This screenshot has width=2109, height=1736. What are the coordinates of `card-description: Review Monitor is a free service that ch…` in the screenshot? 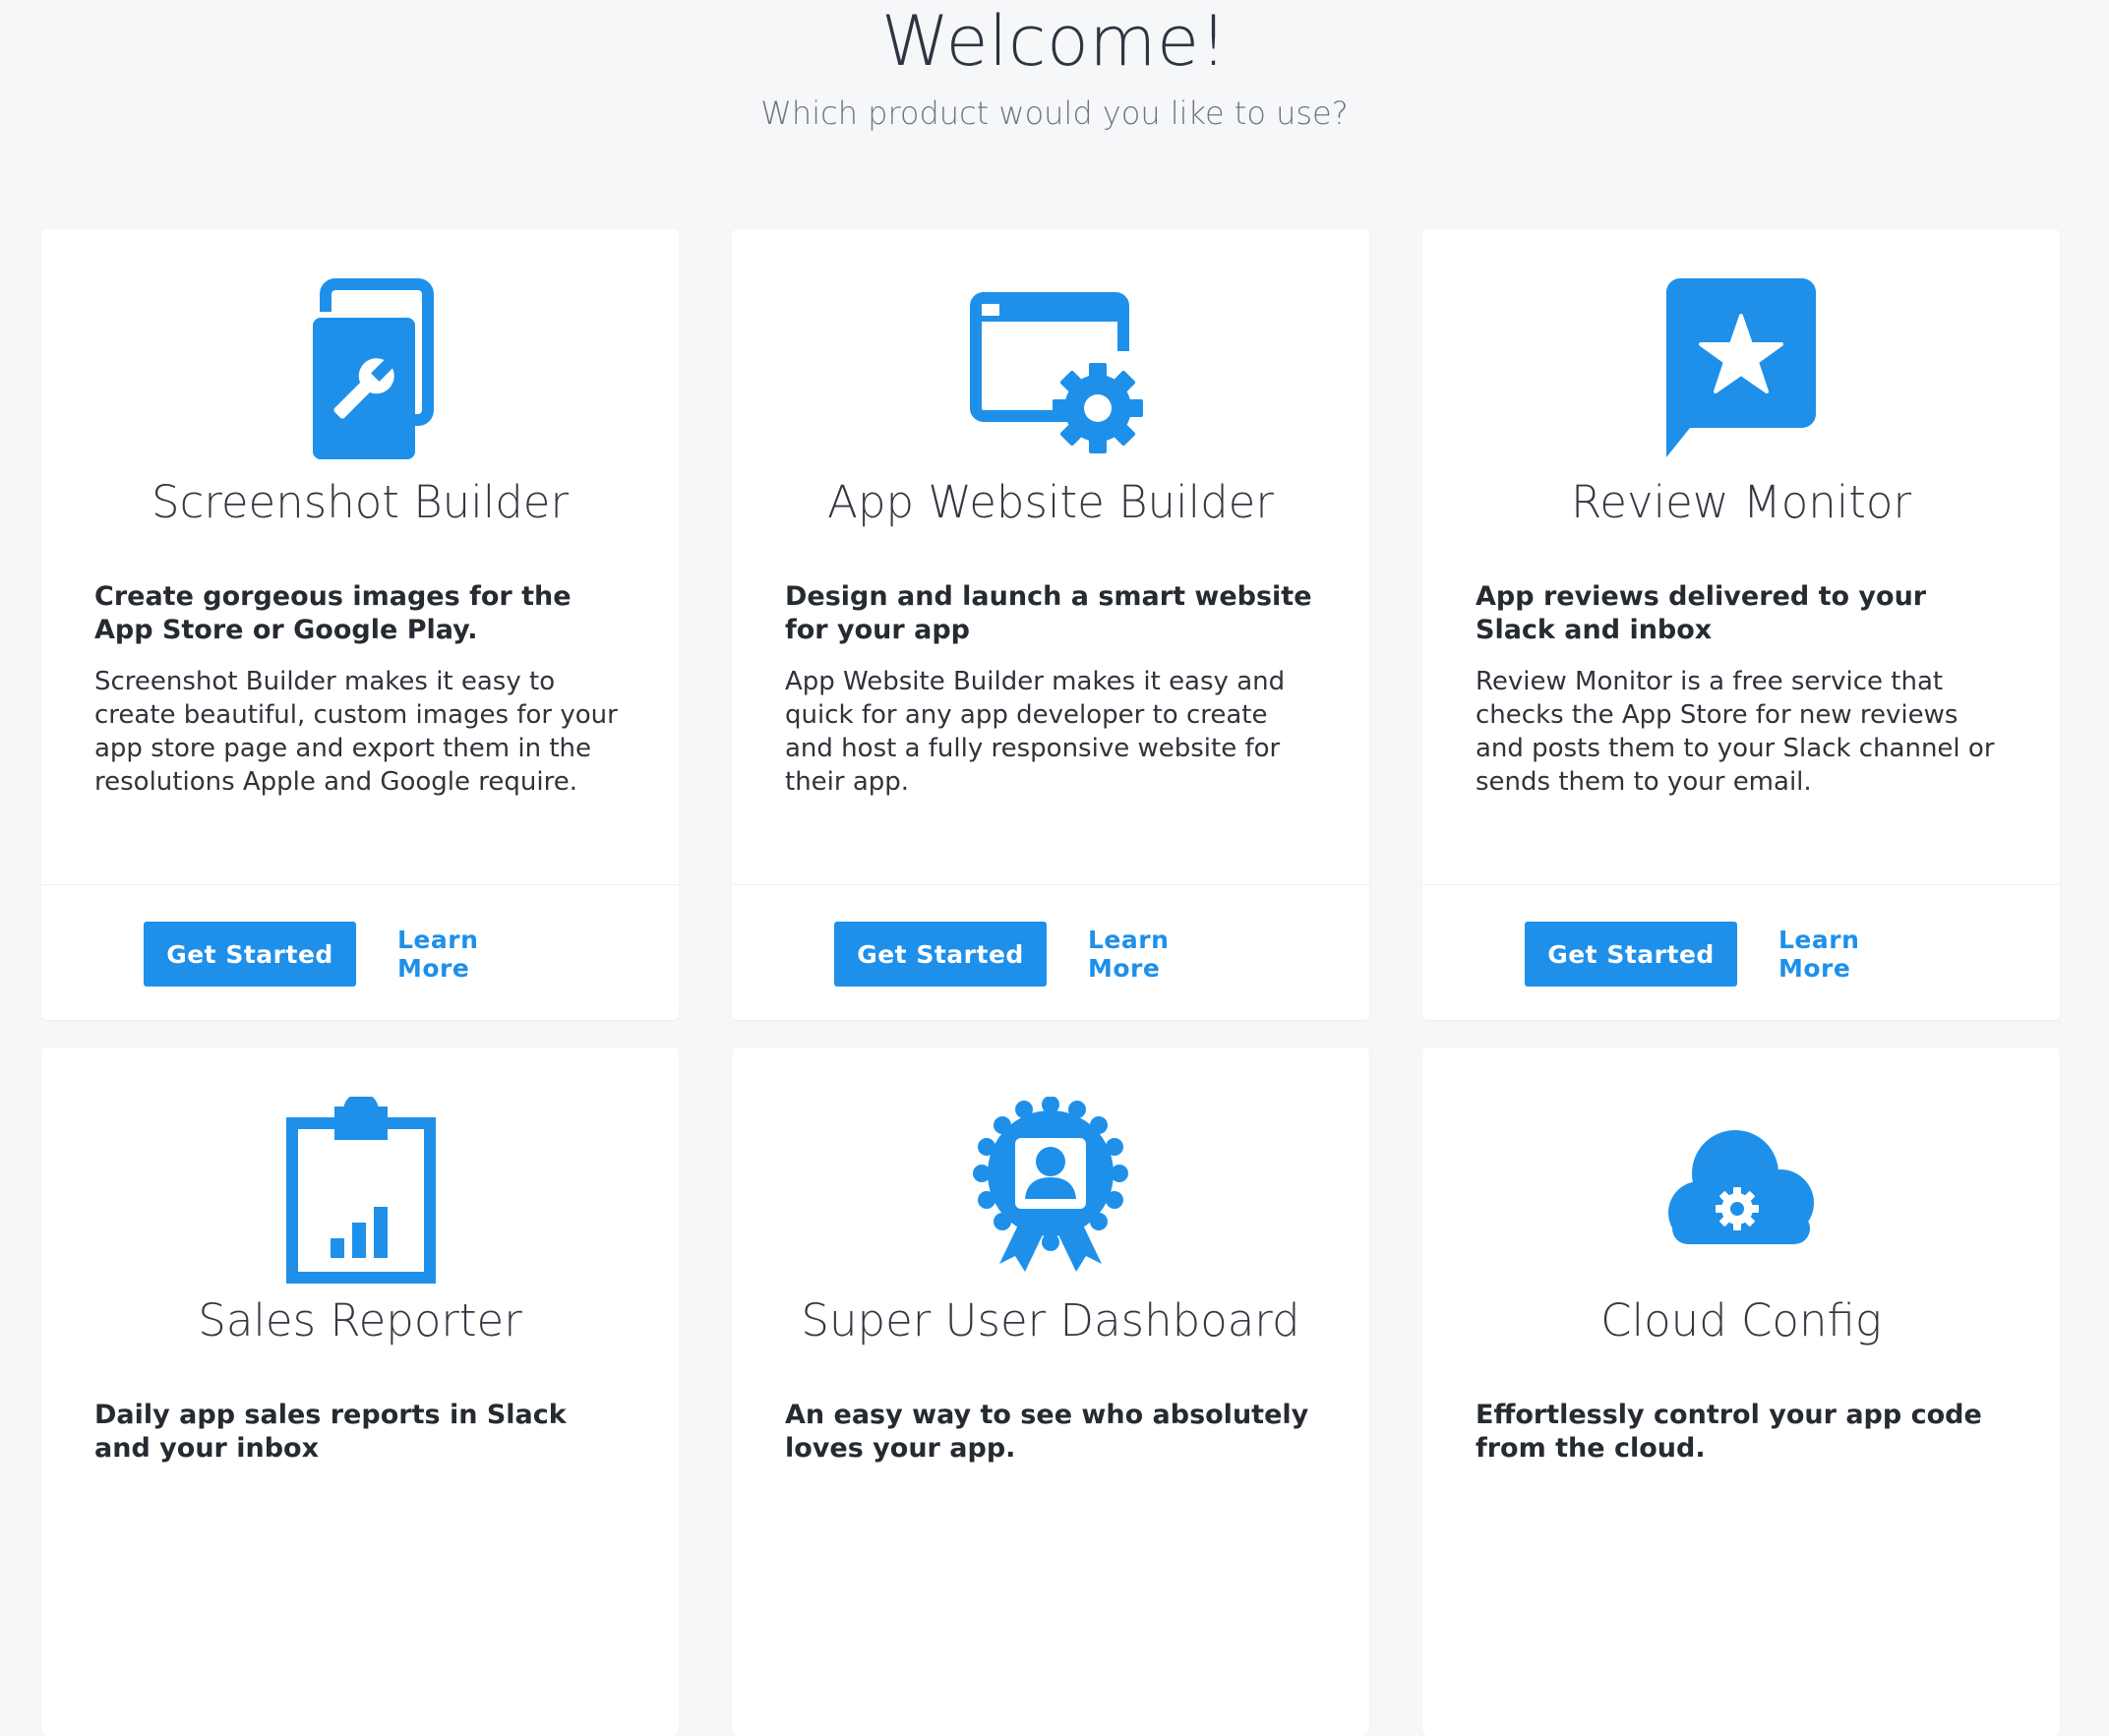 It's located at (1736, 732).